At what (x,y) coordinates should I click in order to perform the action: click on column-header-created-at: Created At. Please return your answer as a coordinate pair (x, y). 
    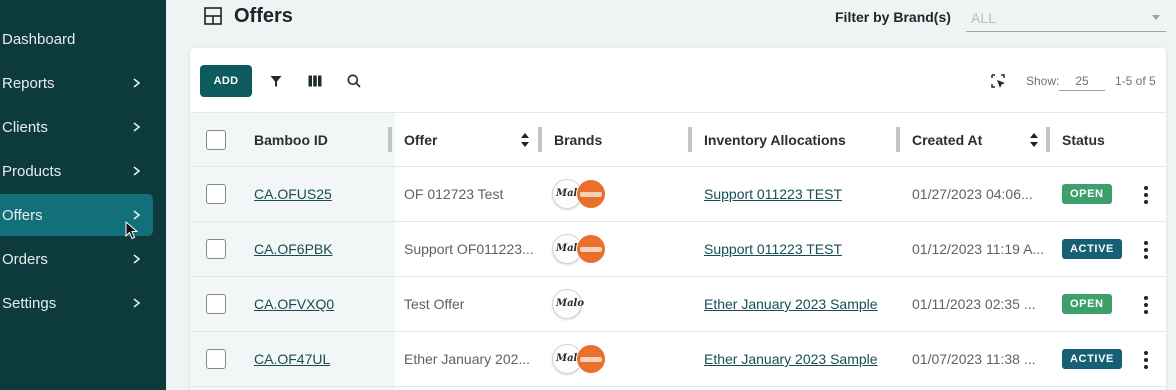
    Looking at the image, I should click on (947, 140).